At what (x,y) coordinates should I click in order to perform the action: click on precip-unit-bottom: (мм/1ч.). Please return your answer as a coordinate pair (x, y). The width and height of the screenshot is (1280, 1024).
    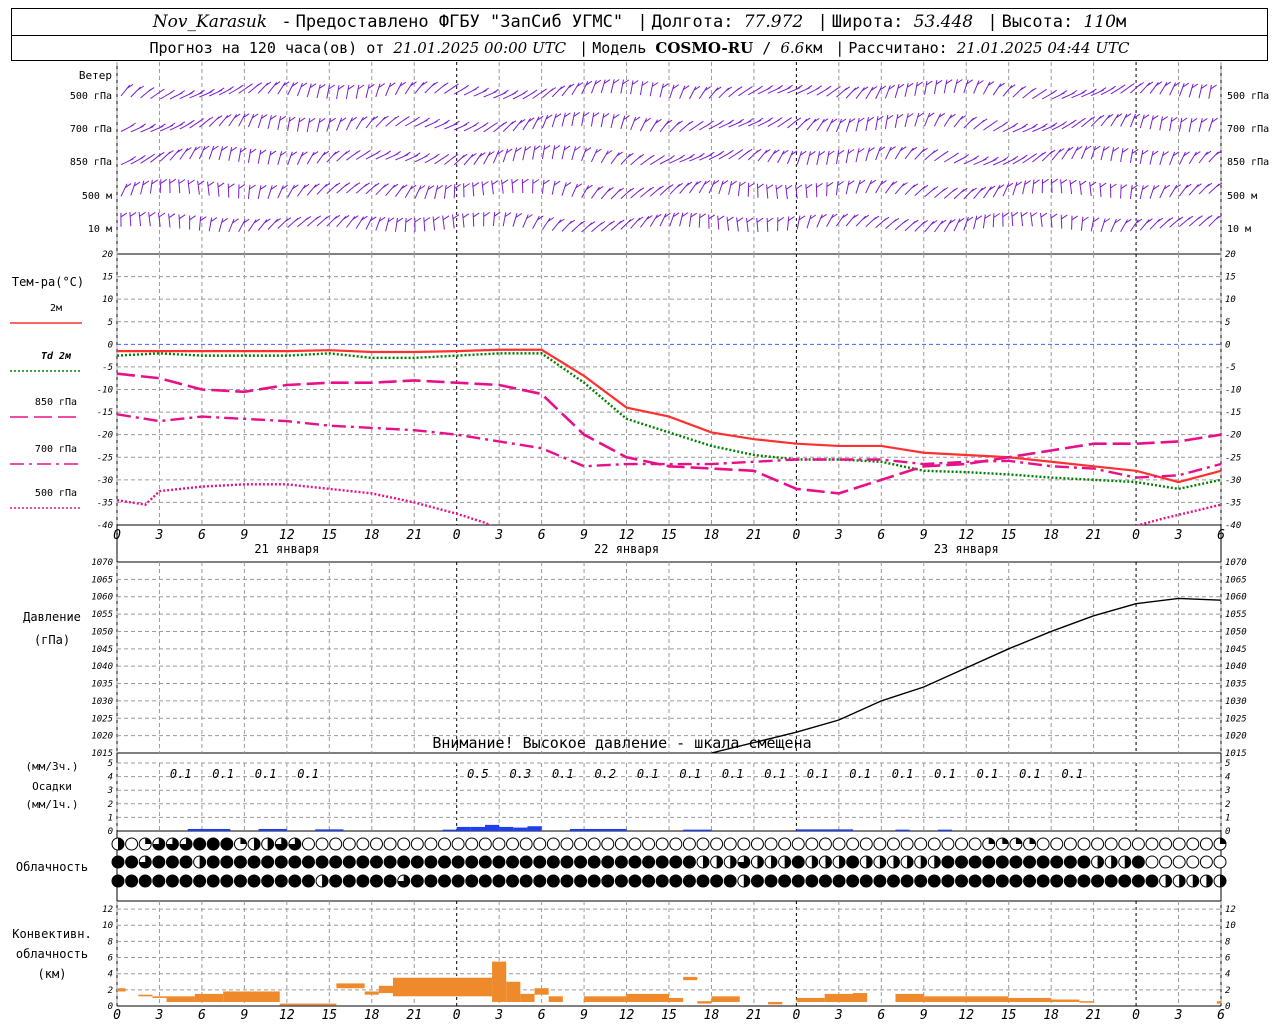
    Looking at the image, I should click on (52, 804).